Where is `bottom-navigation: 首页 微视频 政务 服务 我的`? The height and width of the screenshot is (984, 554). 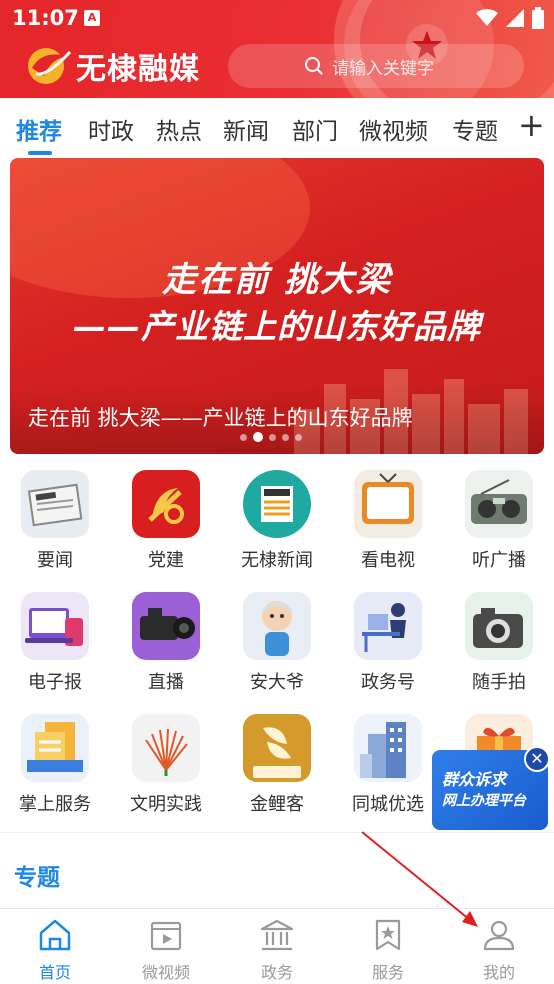
bottom-navigation: 首页 微视频 政务 服务 我的 is located at coordinates (277, 946).